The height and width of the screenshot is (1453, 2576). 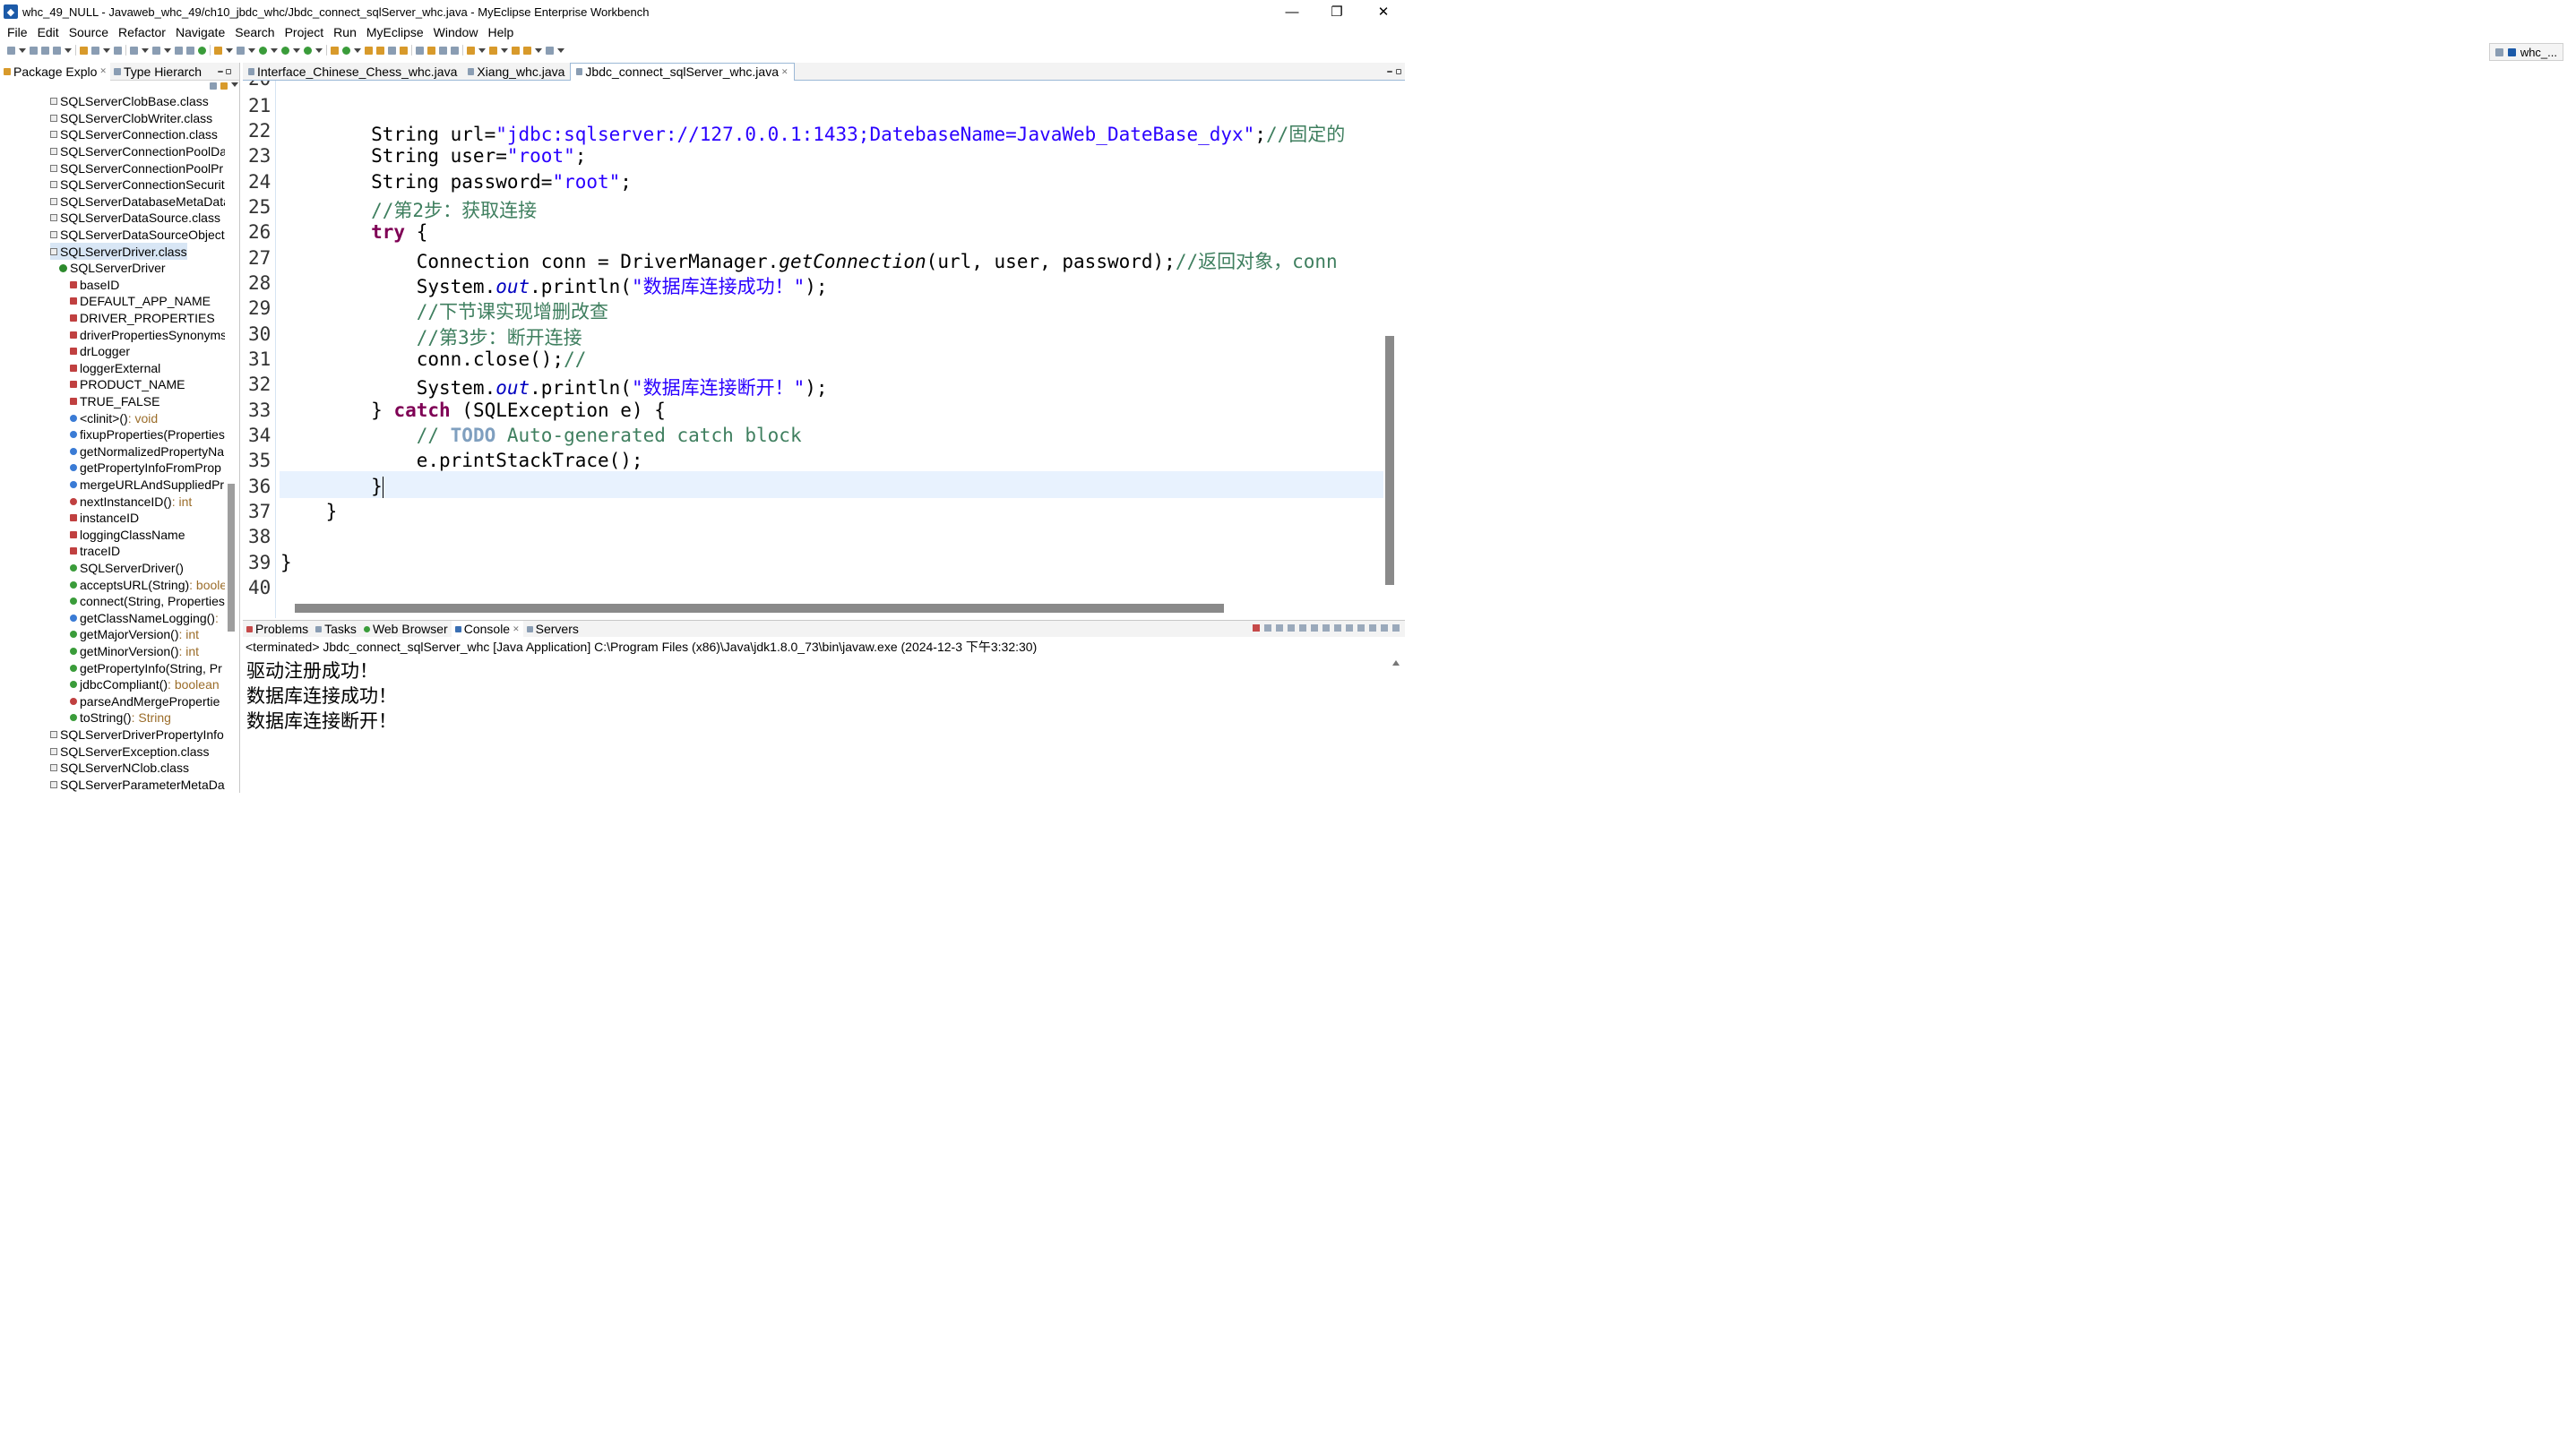 I want to click on image-icon, so click(x=241, y=51).